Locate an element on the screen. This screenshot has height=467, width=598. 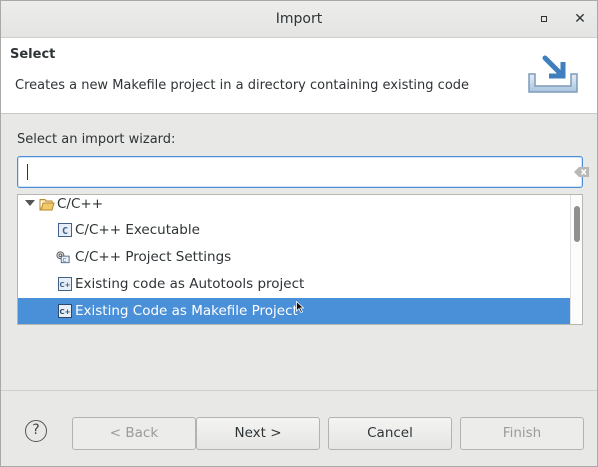
tree-item-label: Existing code as Autotools project is located at coordinates (190, 284).